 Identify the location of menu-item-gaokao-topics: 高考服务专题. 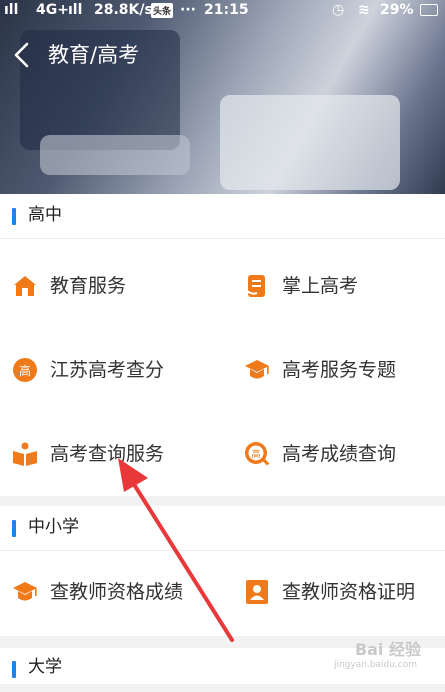
(344, 371).